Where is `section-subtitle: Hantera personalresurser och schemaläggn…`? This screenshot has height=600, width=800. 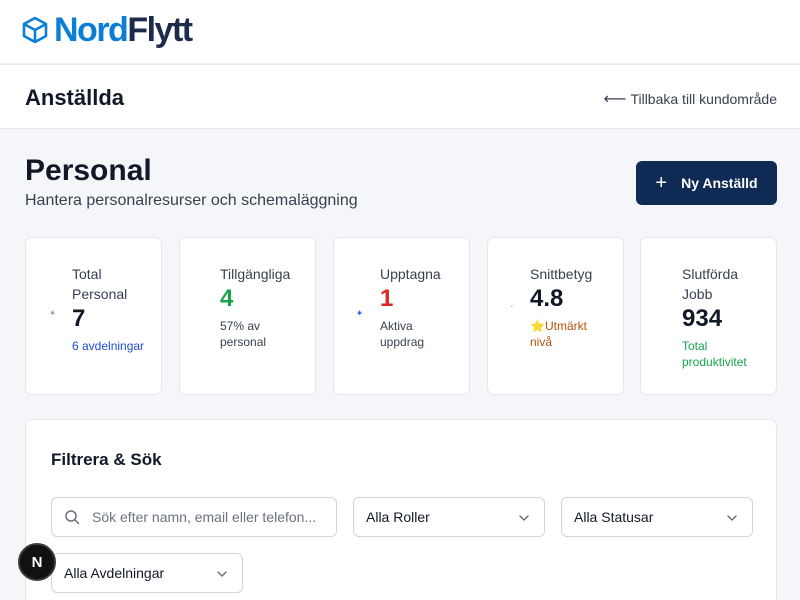
section-subtitle: Hantera personalresurser och schemaläggn… is located at coordinates (191, 200).